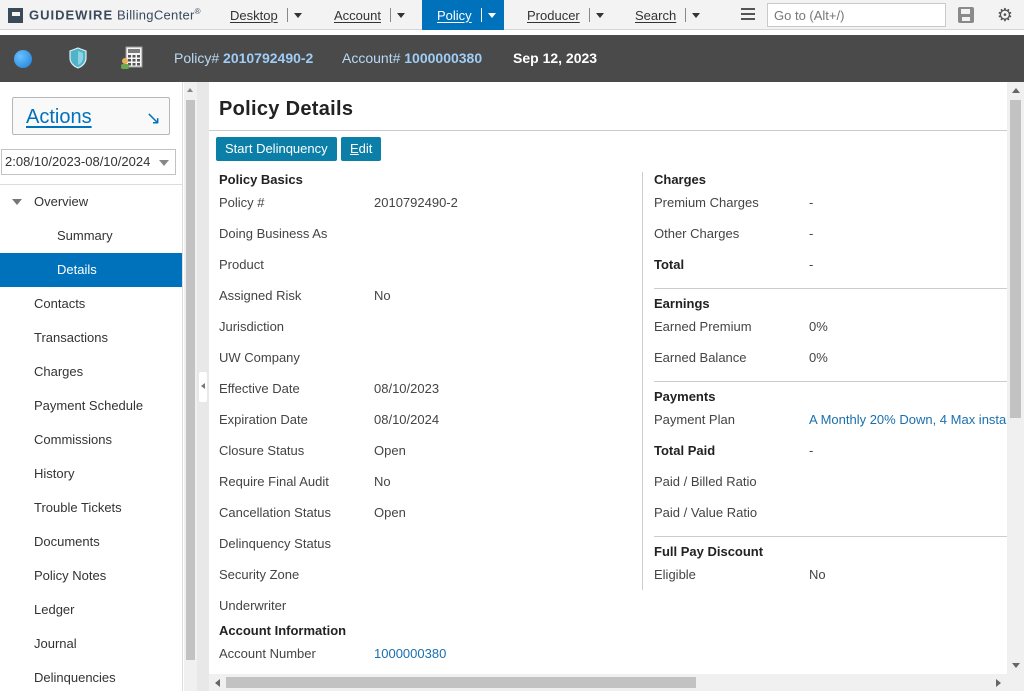 The height and width of the screenshot is (691, 1024). Describe the element at coordinates (700, 357) in the screenshot. I see `field-label: Earned Balance` at that location.